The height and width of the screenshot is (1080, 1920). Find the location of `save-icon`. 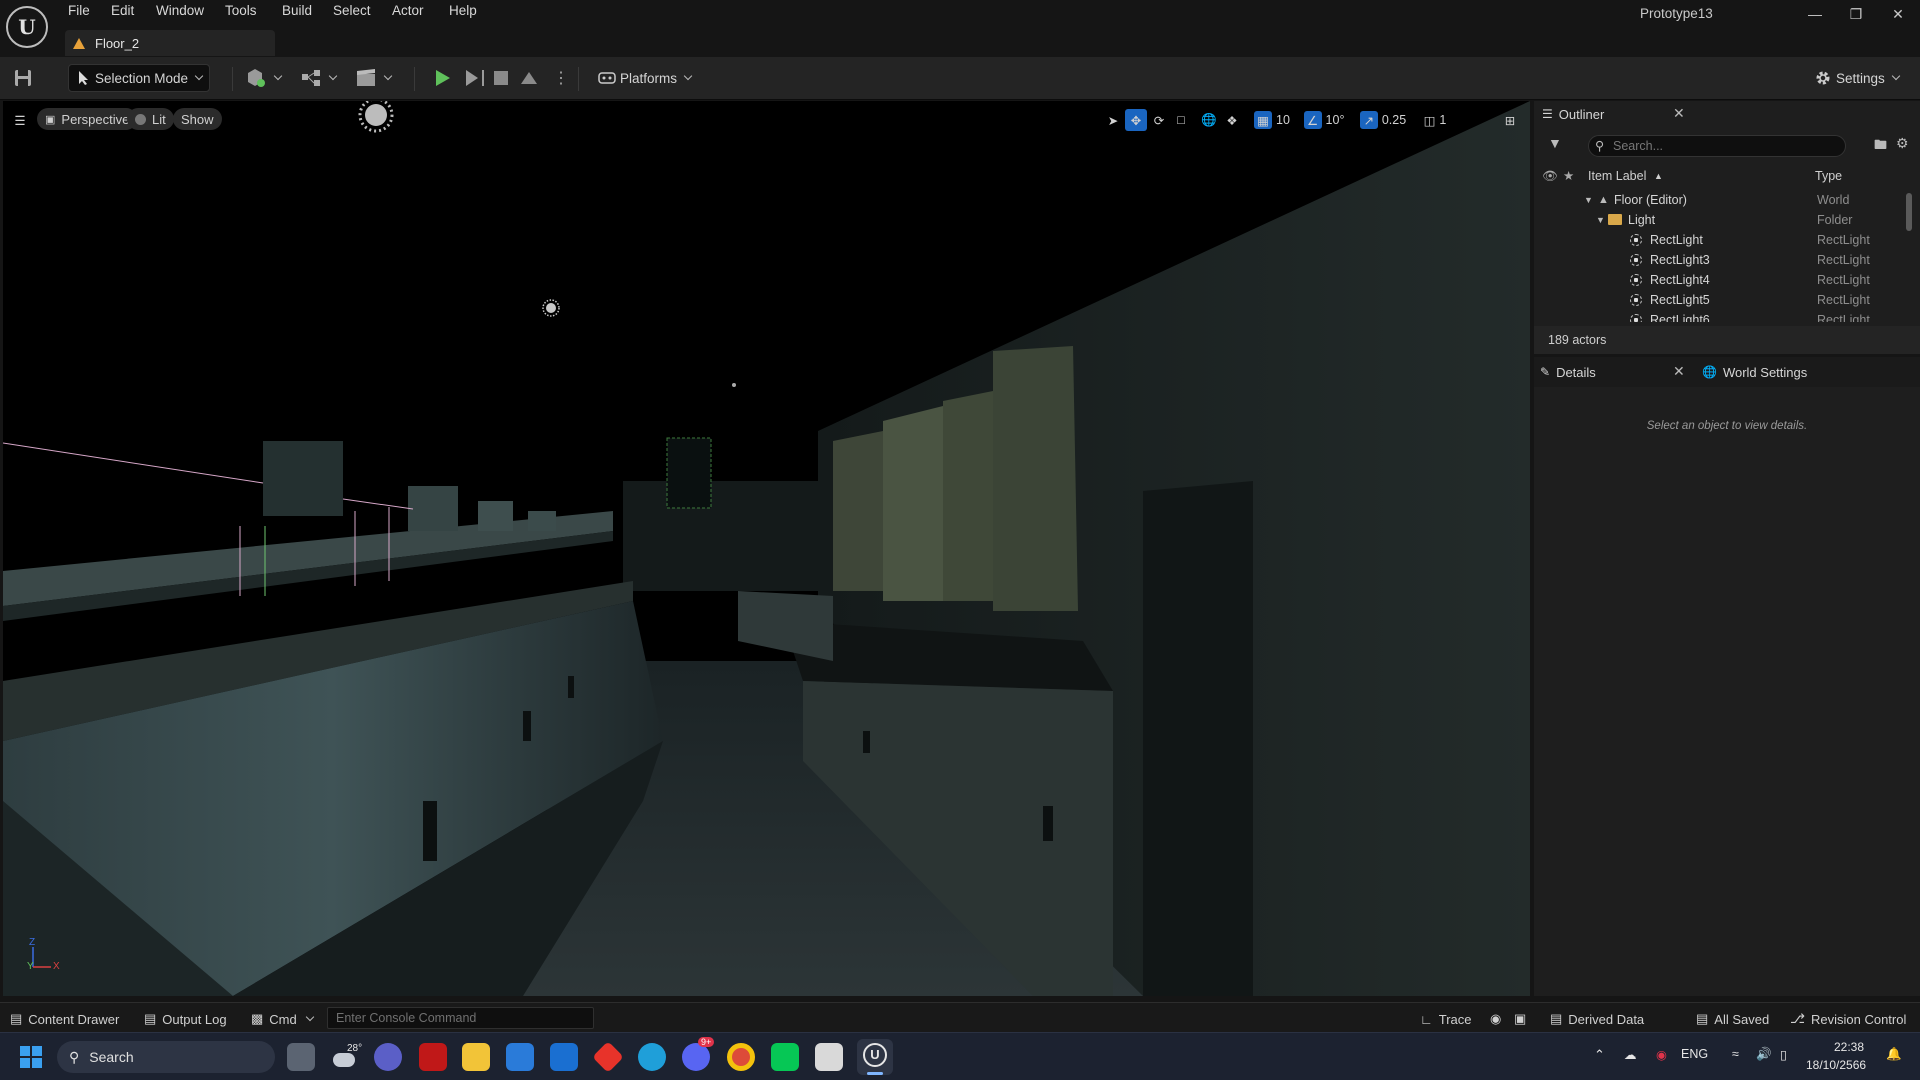

save-icon is located at coordinates (23, 78).